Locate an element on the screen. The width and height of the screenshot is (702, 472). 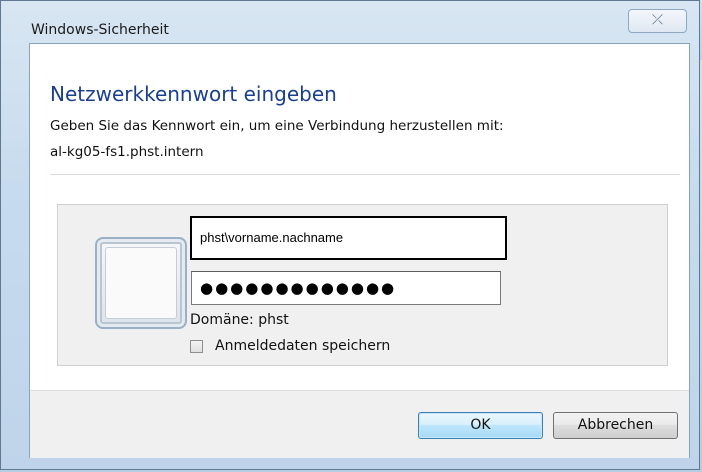
user-tile-picture is located at coordinates (141, 283).